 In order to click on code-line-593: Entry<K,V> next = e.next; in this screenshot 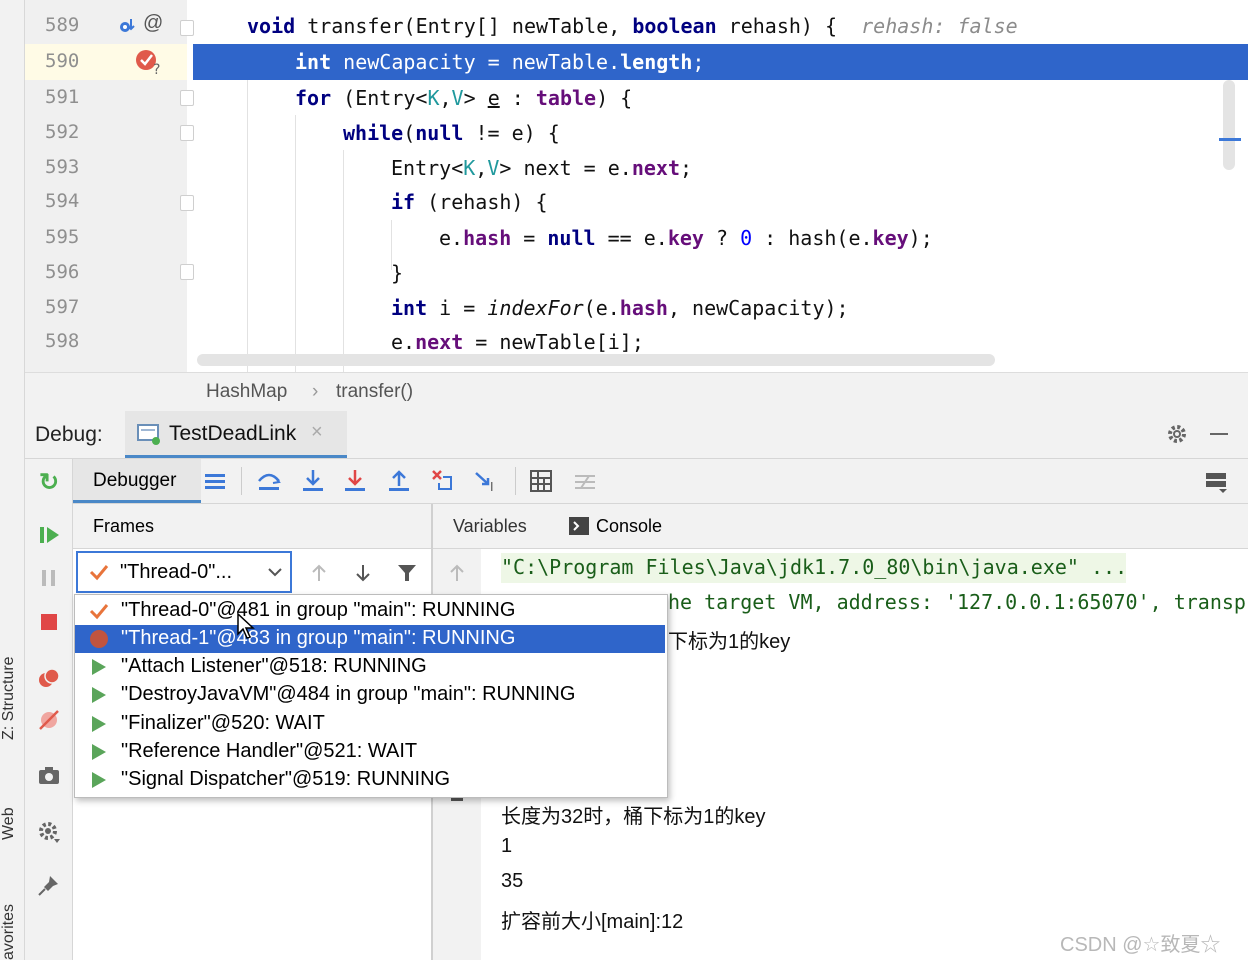, I will do `click(541, 168)`.